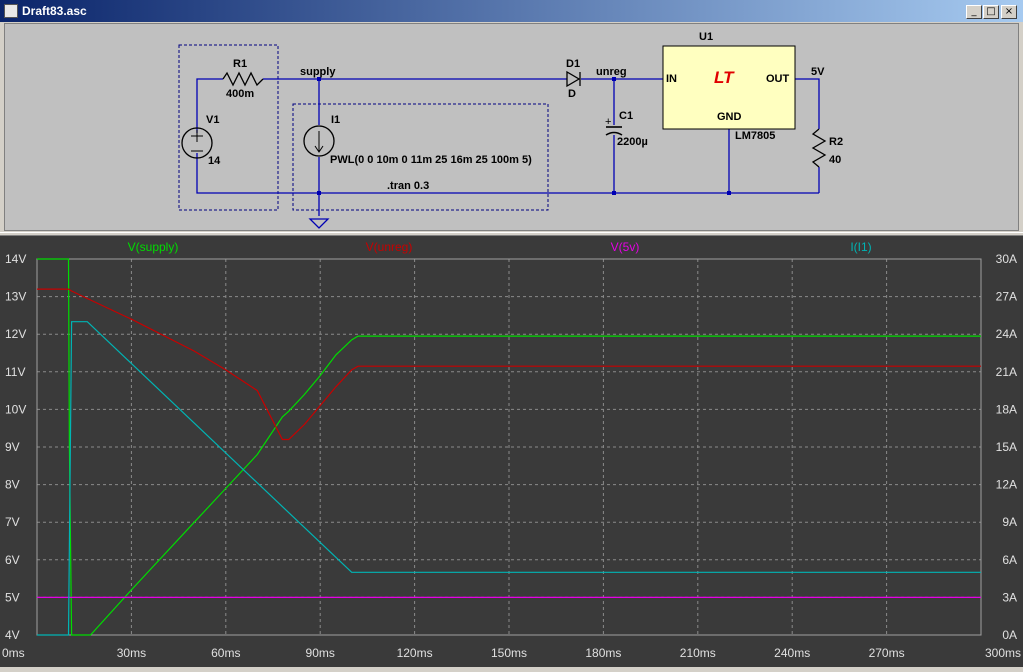  I want to click on x-tick-label: 240ms, so click(792, 653).